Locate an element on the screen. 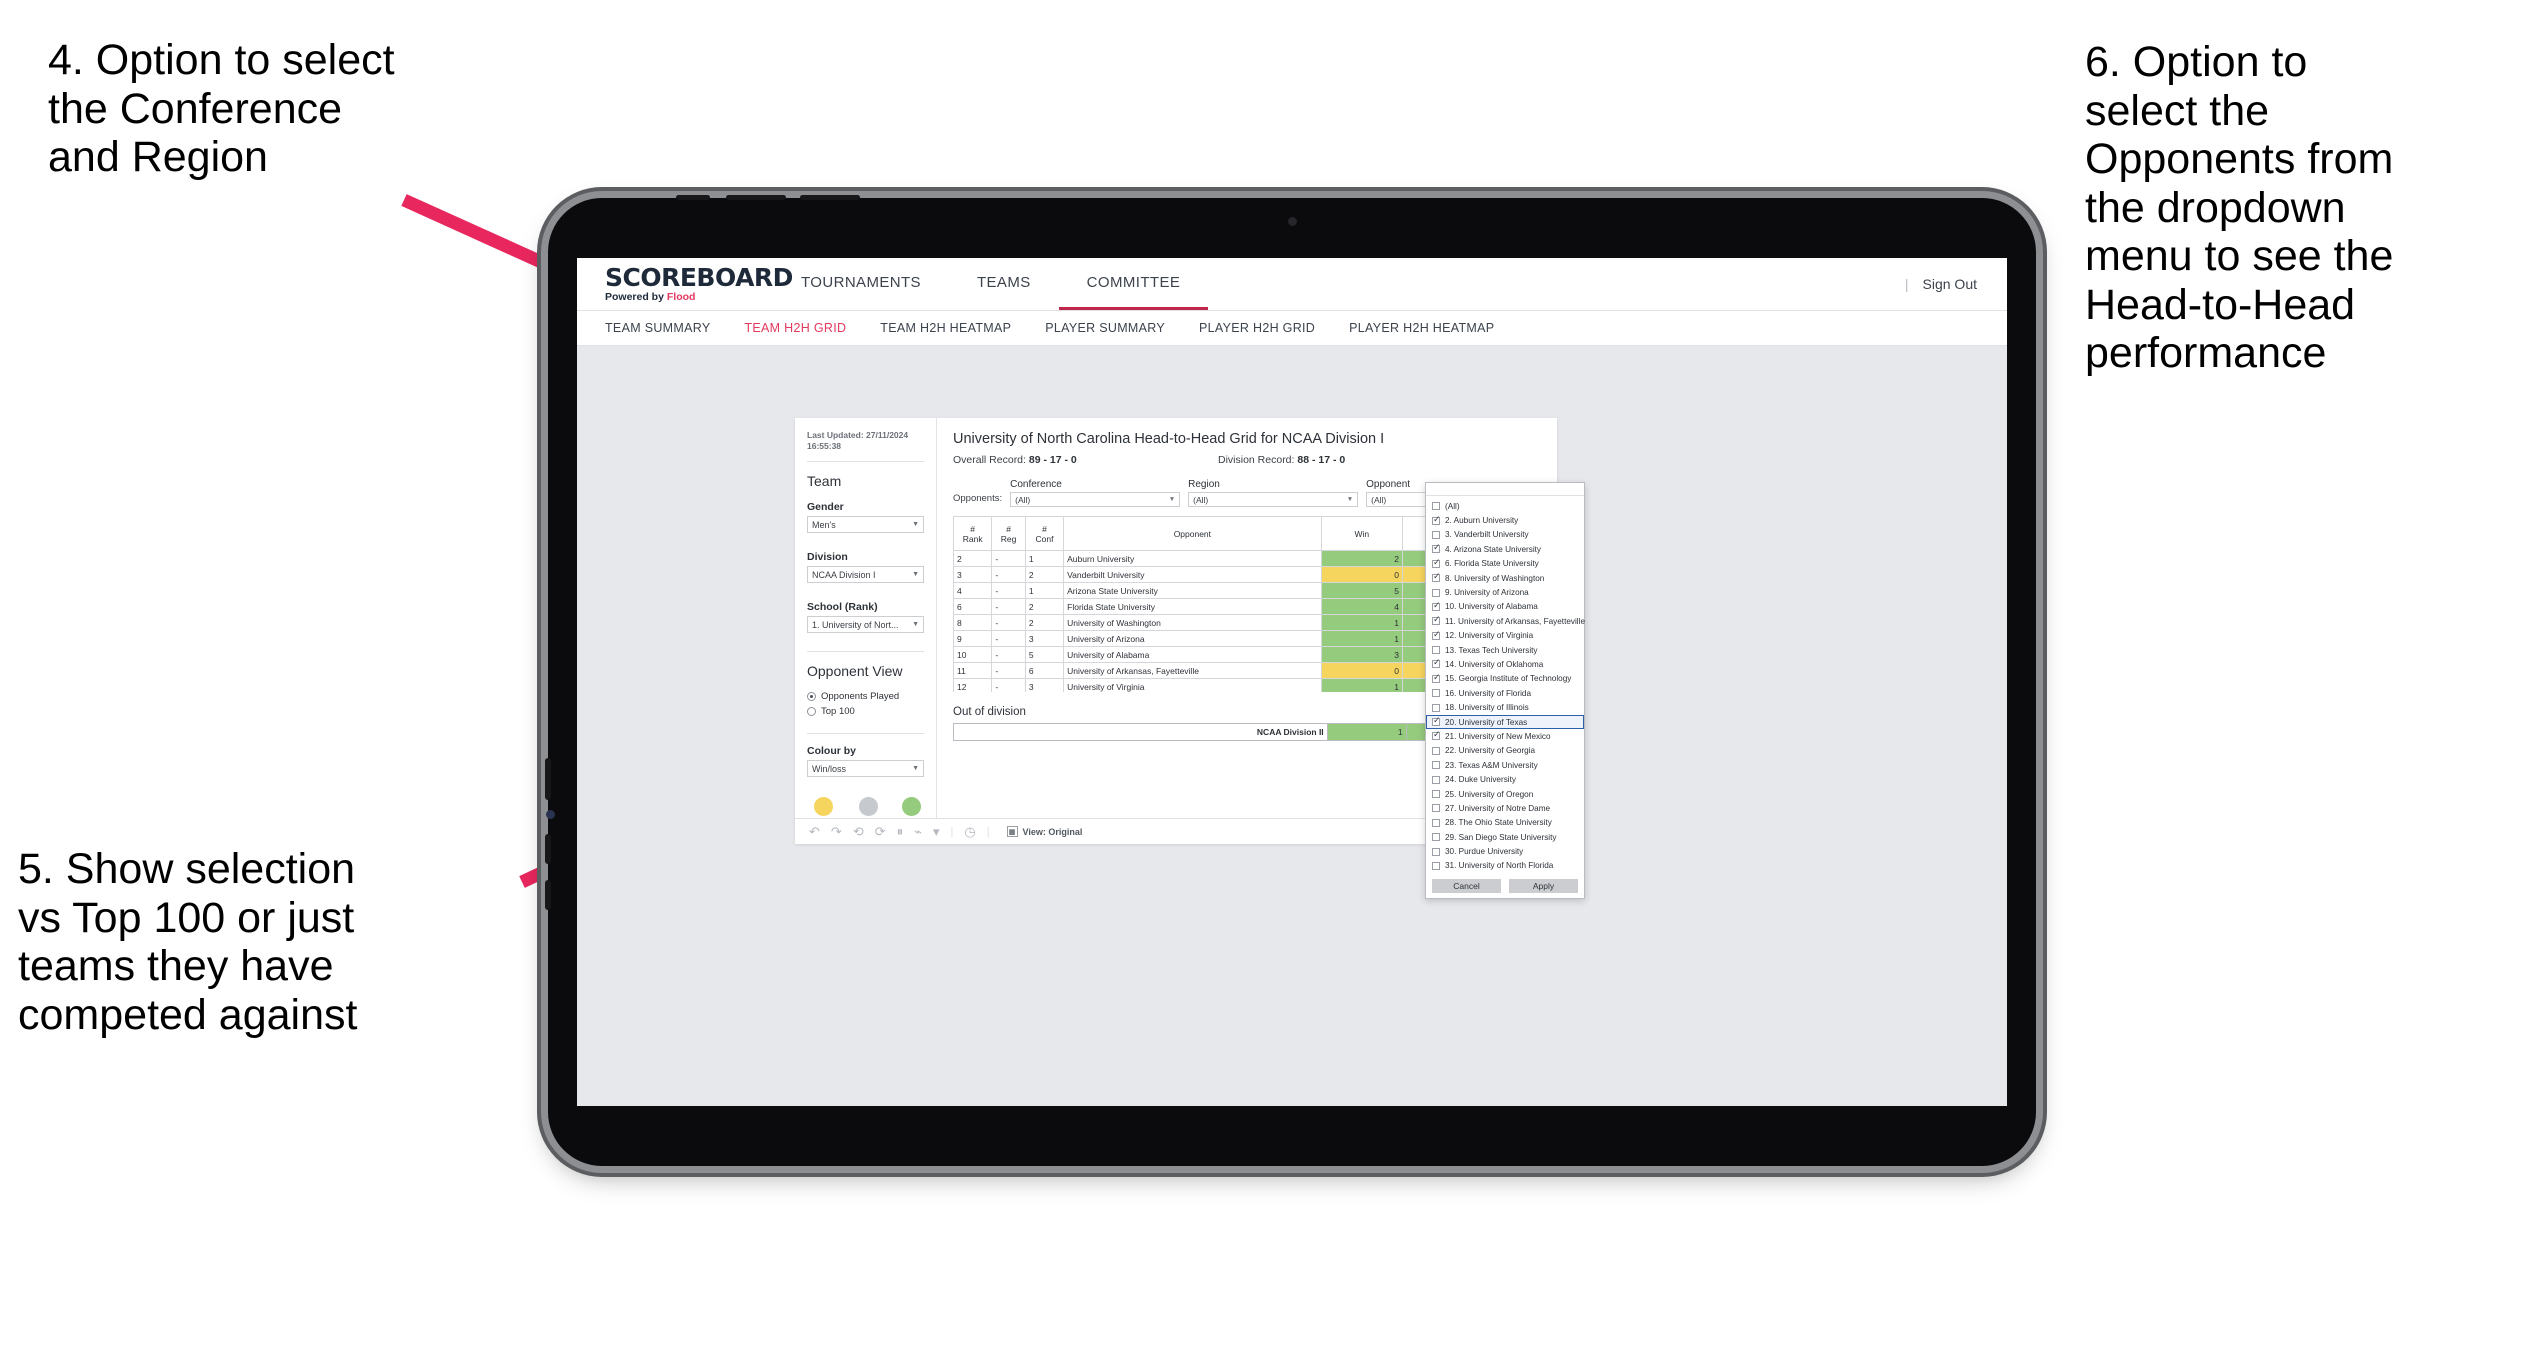  pause-icon: ⏸ is located at coordinates (900, 831).